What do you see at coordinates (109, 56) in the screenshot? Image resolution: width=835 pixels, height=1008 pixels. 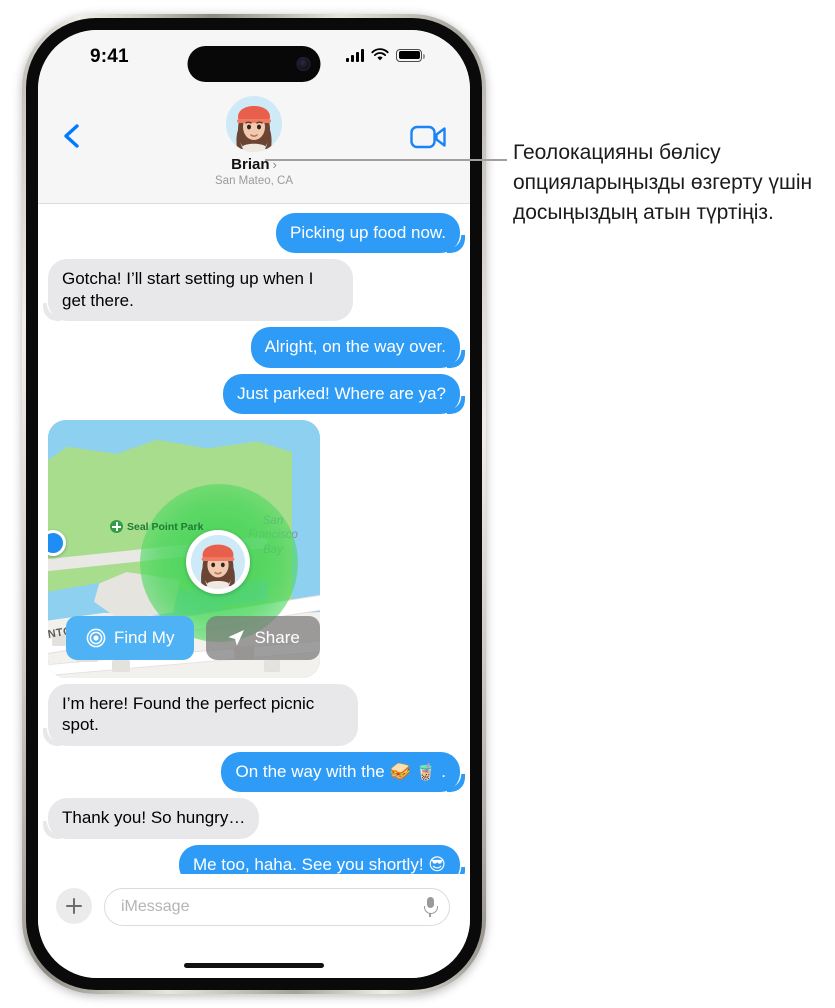 I see `status-bar-clock: 9:41` at bounding box center [109, 56].